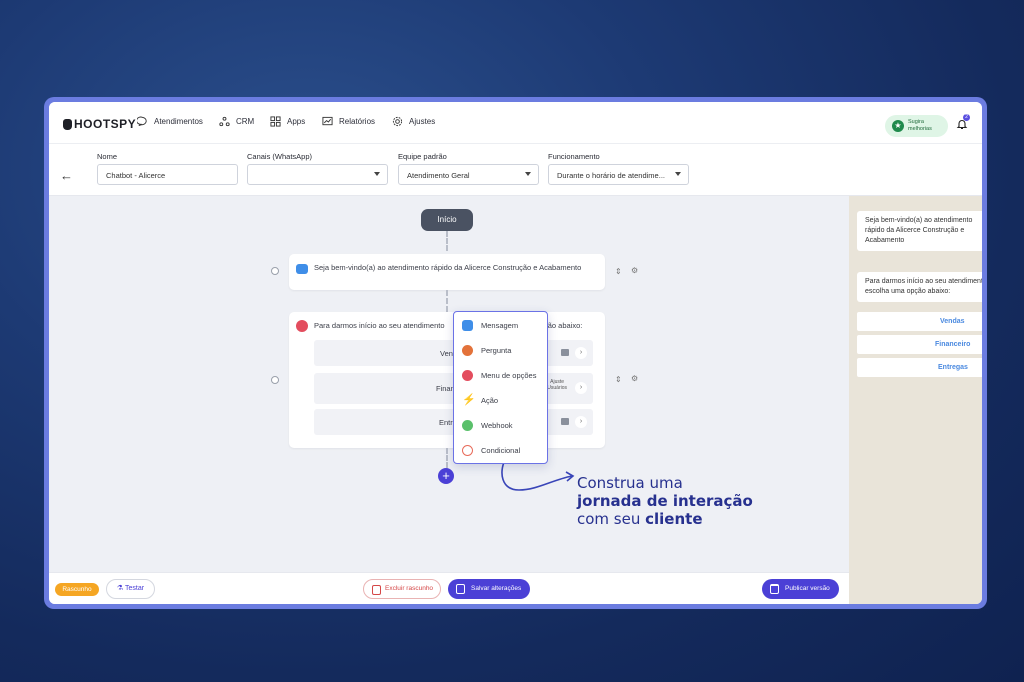  I want to click on conditional-icon, so click(467, 450).